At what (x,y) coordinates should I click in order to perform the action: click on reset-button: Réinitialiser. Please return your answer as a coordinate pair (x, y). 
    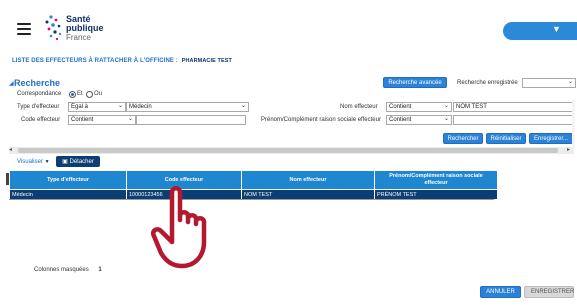
    Looking at the image, I should click on (506, 138).